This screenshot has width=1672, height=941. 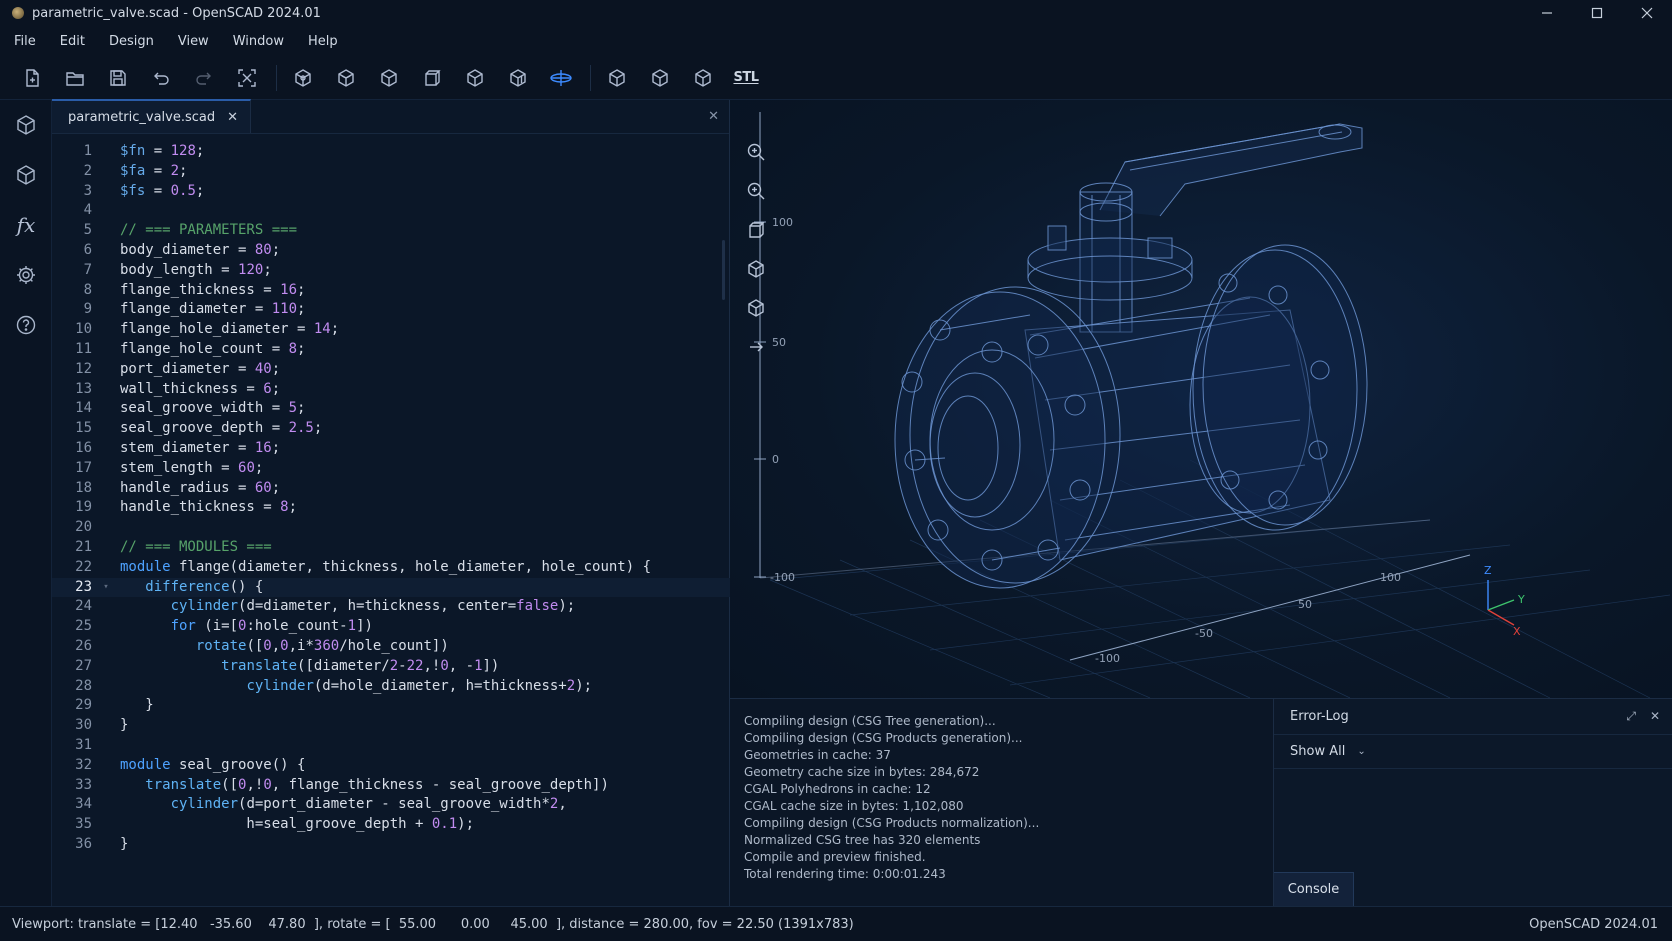 I want to click on menu-window: Window, so click(x=258, y=41).